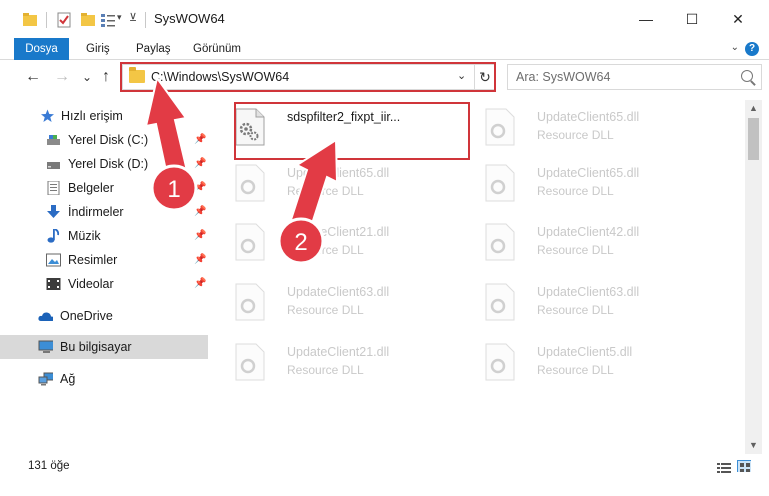  Describe the element at coordinates (384, 19) in the screenshot. I see `title-bar: ▾ ⊻ SysWOW64 — ☐ ✕` at that location.